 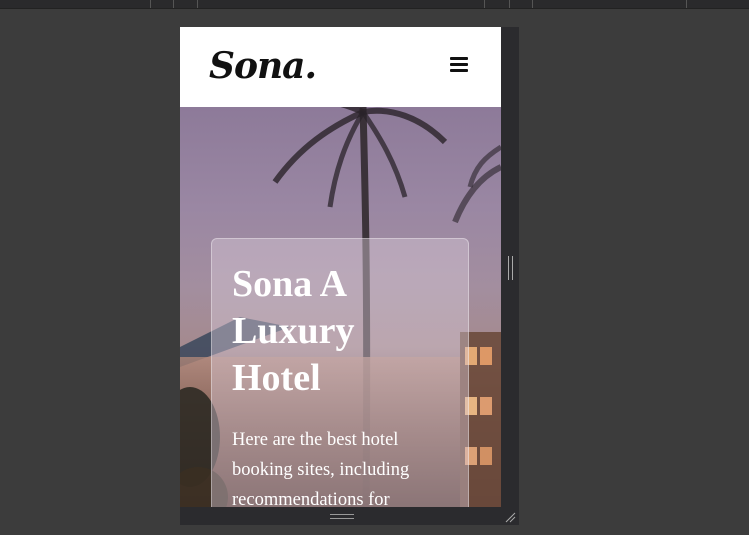 I want to click on editor-top-toolbar, so click(x=374, y=4).